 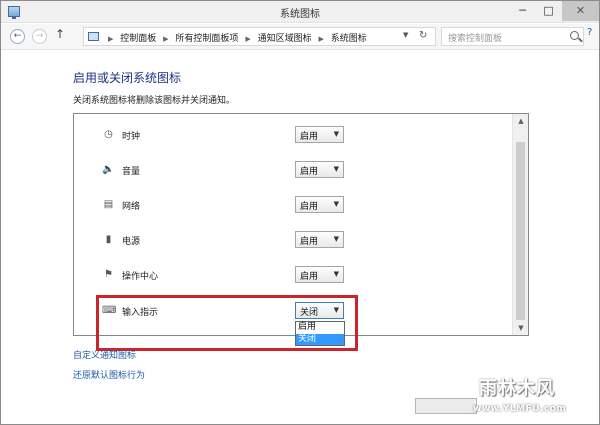 I want to click on row-label: 操作中心, so click(x=140, y=277).